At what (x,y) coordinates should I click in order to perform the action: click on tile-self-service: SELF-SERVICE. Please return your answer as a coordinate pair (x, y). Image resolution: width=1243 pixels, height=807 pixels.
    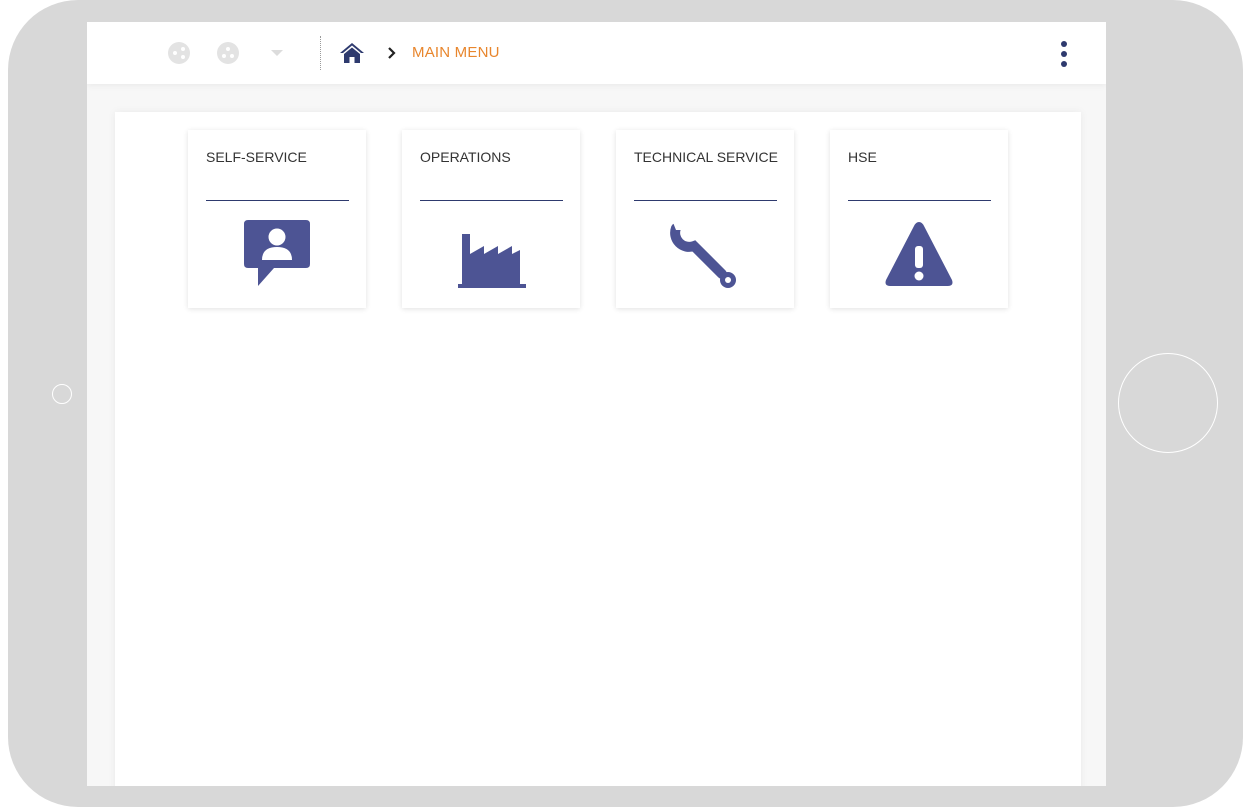
    Looking at the image, I should click on (277, 219).